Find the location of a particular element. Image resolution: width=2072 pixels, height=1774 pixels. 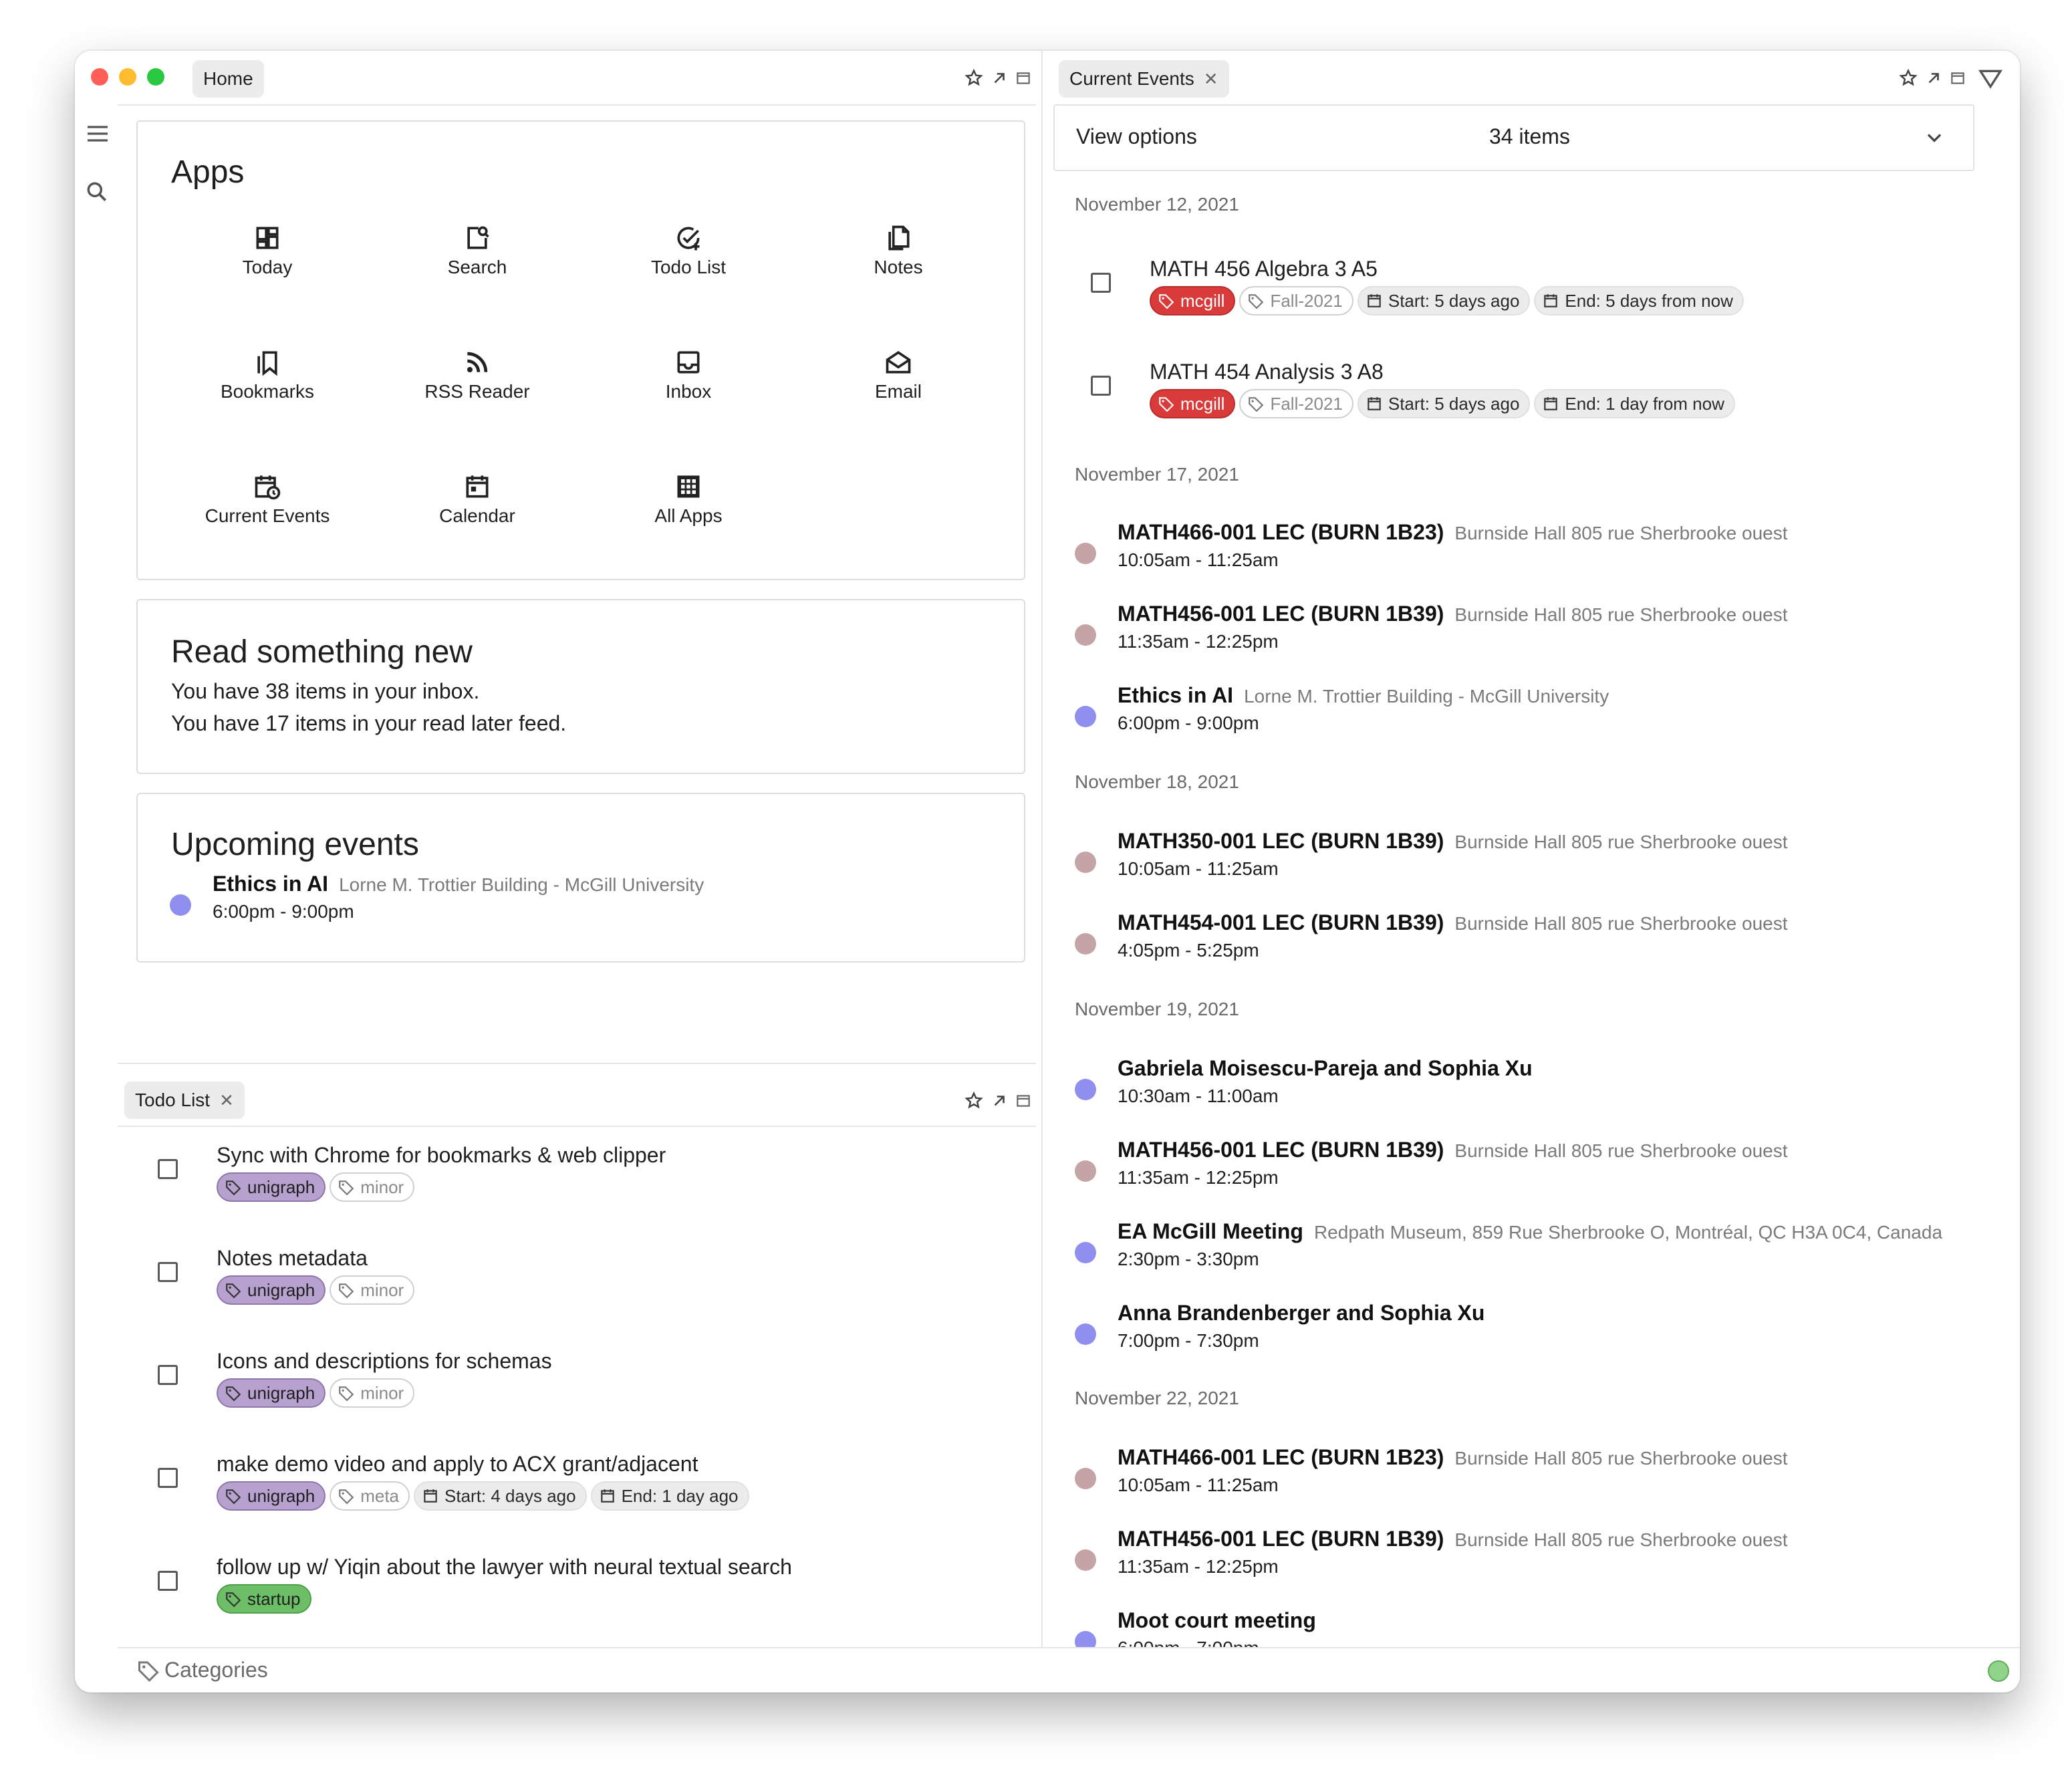

window-controls is located at coordinates (127, 77).